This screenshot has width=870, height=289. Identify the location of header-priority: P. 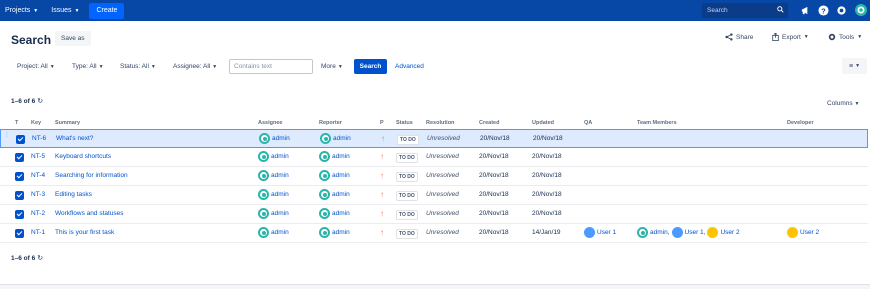
(382, 123).